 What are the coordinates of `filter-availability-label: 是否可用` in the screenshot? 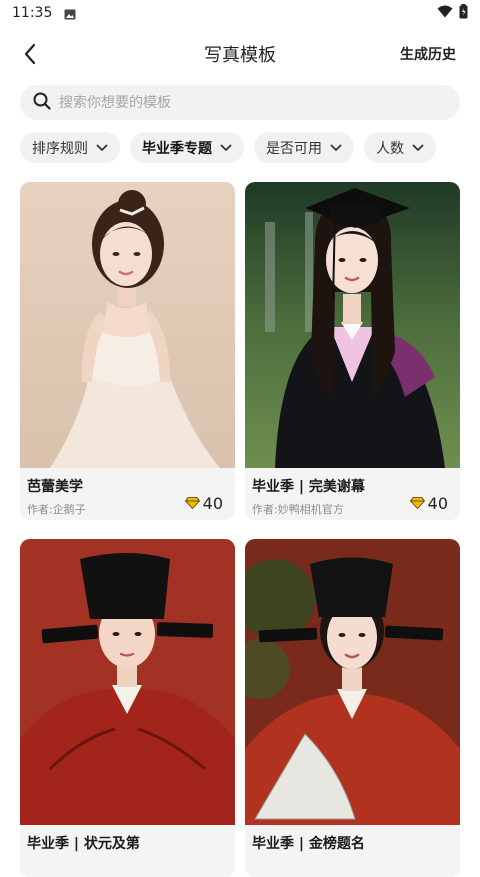 It's located at (294, 148).